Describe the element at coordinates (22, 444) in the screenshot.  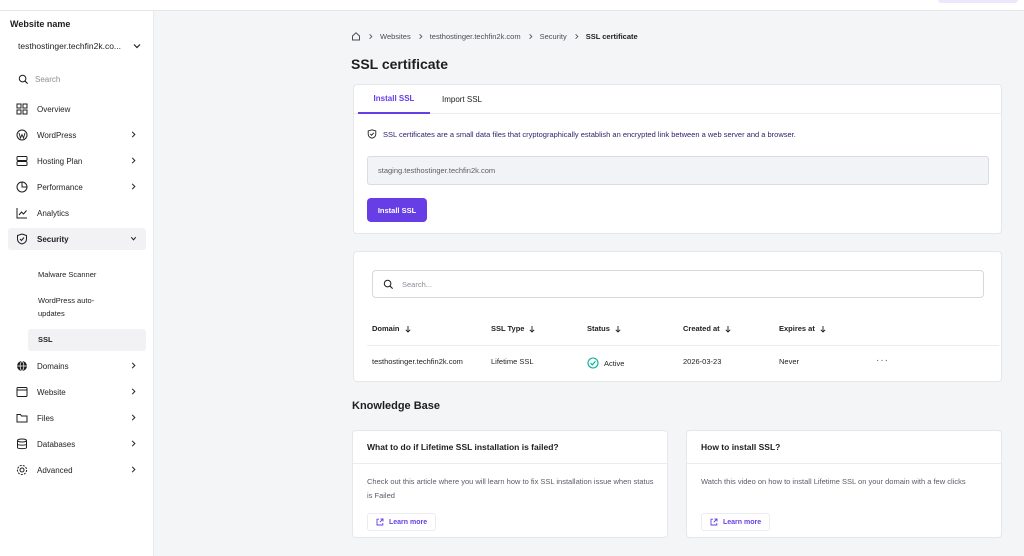
I see `database-icon` at that location.